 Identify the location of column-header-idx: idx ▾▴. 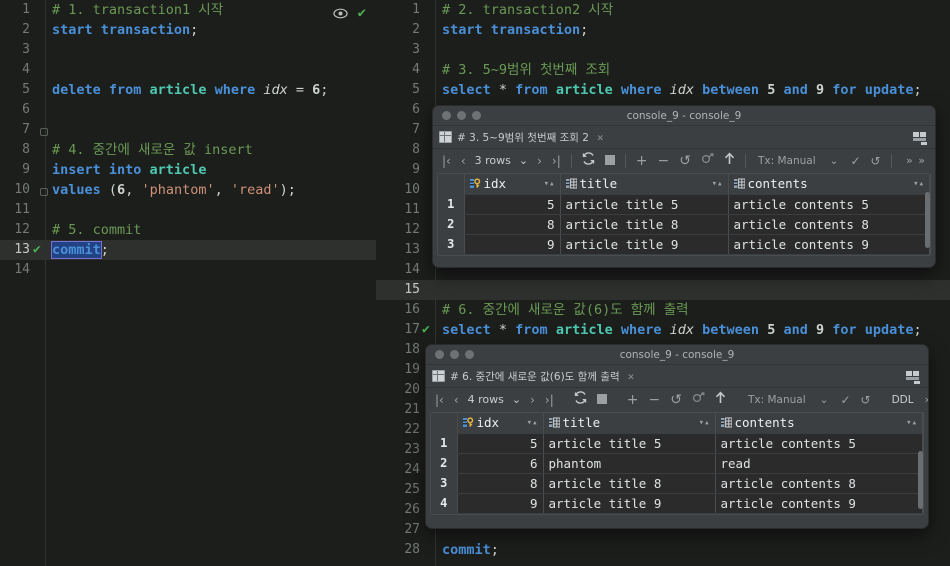
(512, 184).